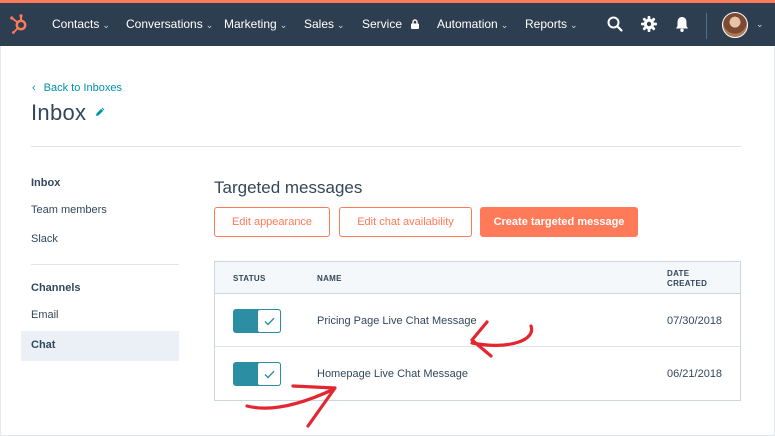 The width and height of the screenshot is (775, 436). What do you see at coordinates (615, 24) in the screenshot?
I see `search-icon` at bounding box center [615, 24].